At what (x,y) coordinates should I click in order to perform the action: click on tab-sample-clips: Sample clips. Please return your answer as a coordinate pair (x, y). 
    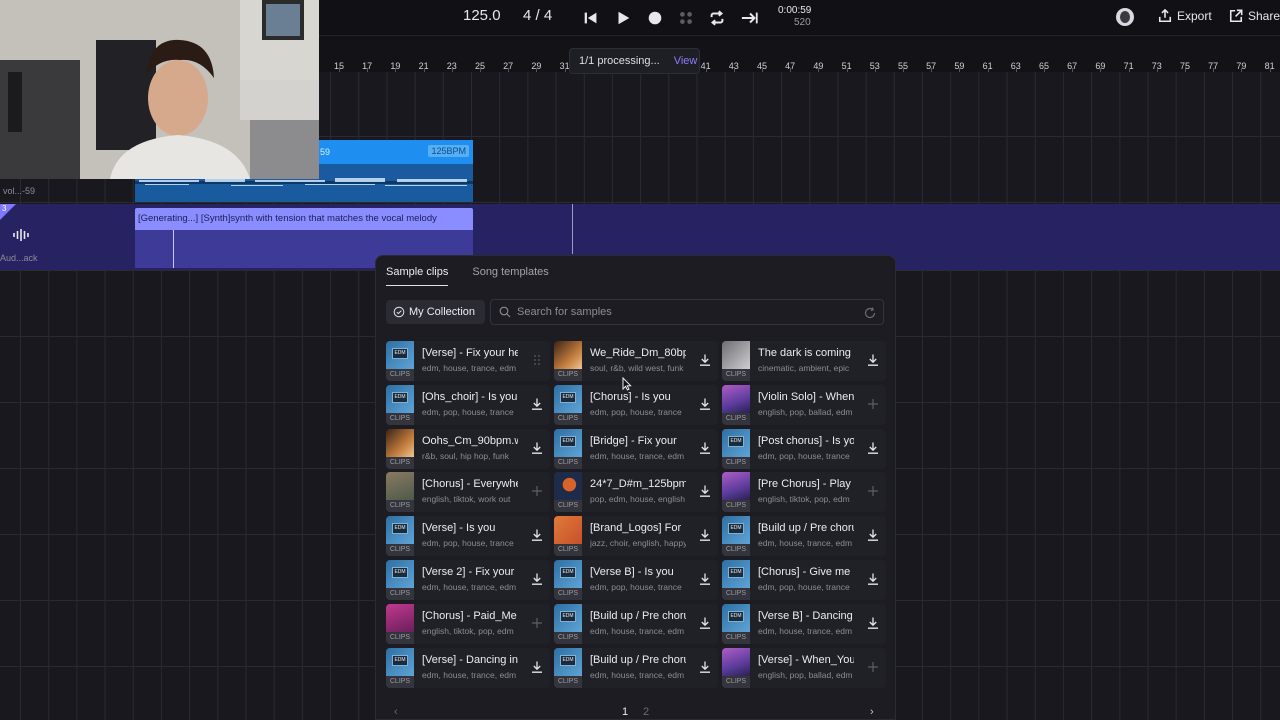
    Looking at the image, I should click on (417, 276).